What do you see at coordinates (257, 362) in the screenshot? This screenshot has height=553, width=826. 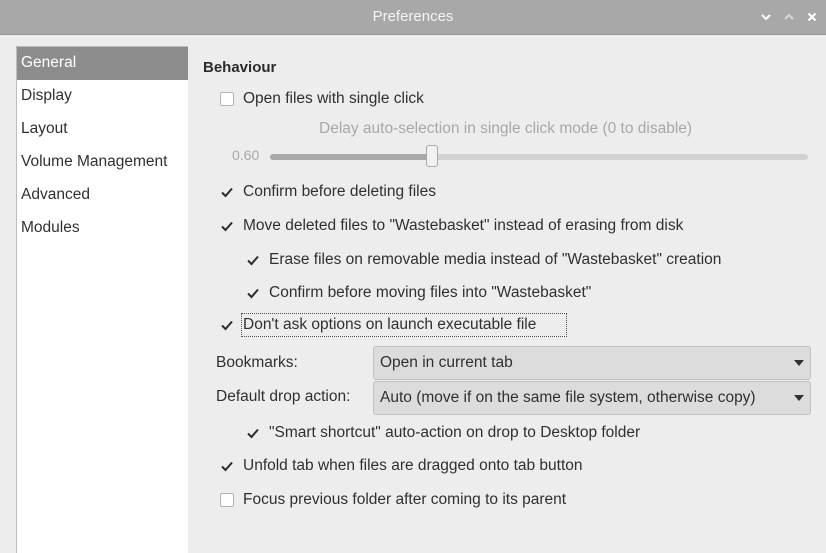 I see `bookmarks-label: Bookmarks:` at bounding box center [257, 362].